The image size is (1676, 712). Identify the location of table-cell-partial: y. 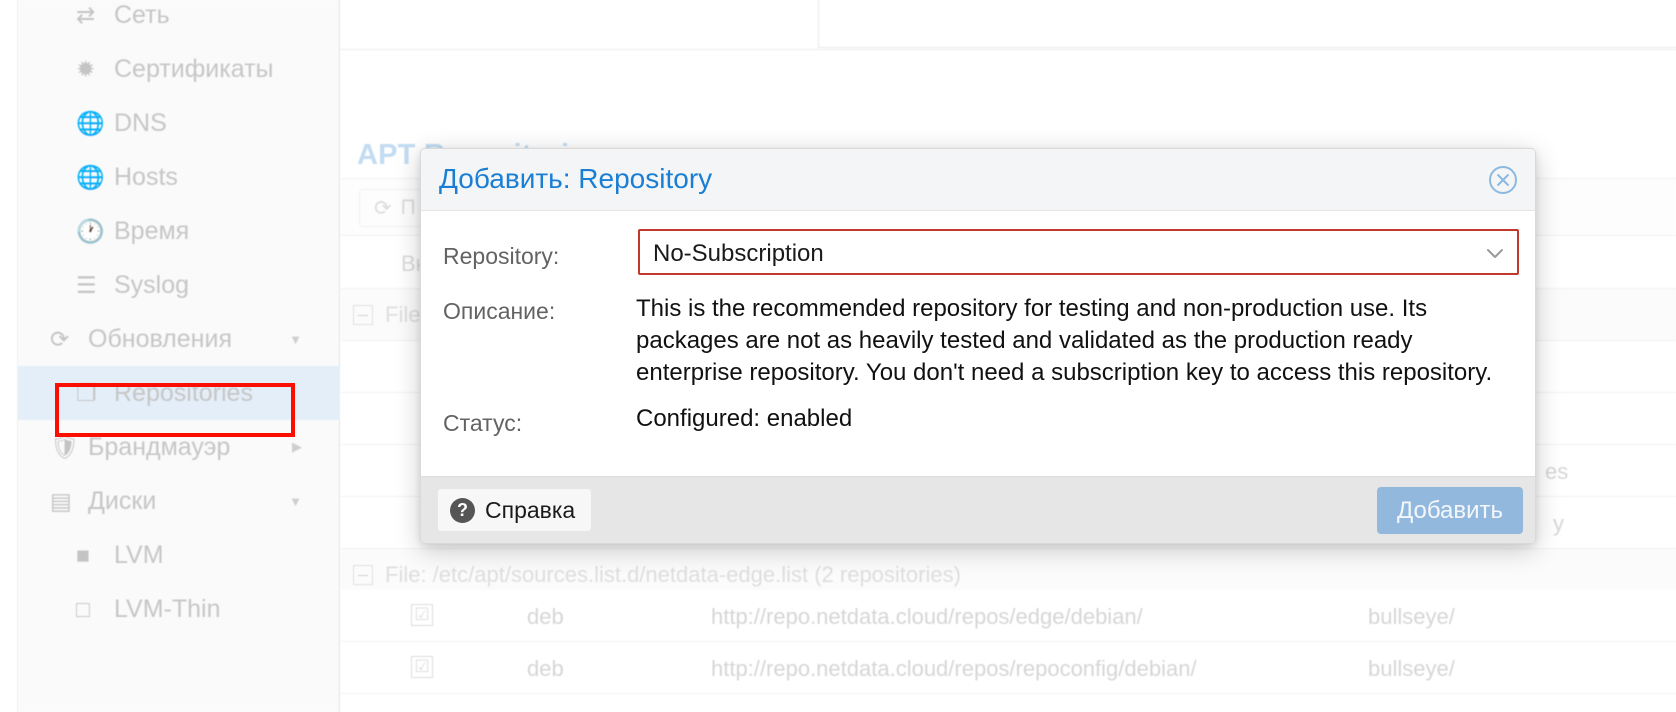
(1558, 523).